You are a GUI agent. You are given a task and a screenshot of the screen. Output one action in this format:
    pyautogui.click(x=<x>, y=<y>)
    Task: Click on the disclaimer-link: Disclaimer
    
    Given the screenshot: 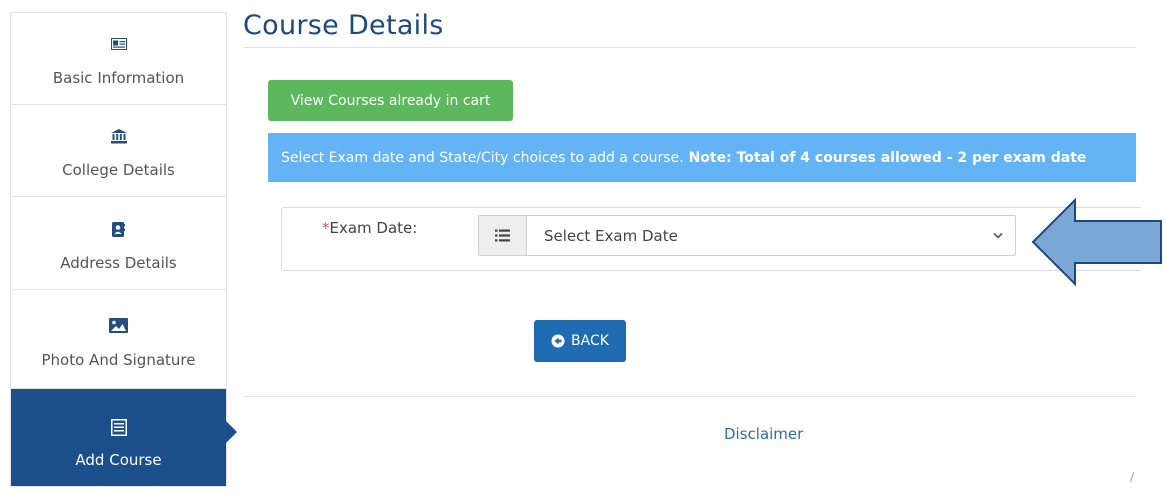 What is the action you would take?
    pyautogui.click(x=763, y=434)
    